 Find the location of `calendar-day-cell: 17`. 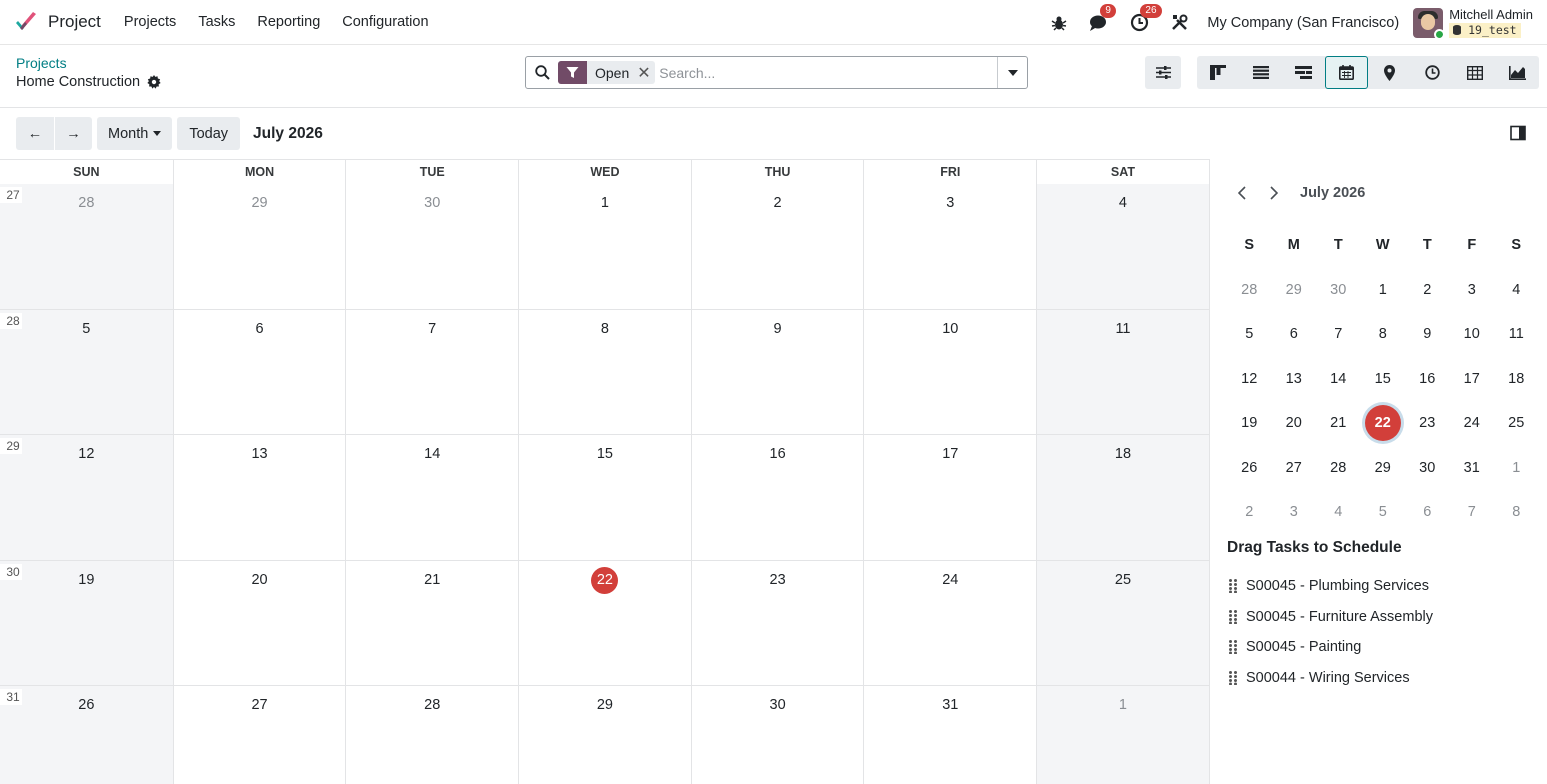

calendar-day-cell: 17 is located at coordinates (949, 497).